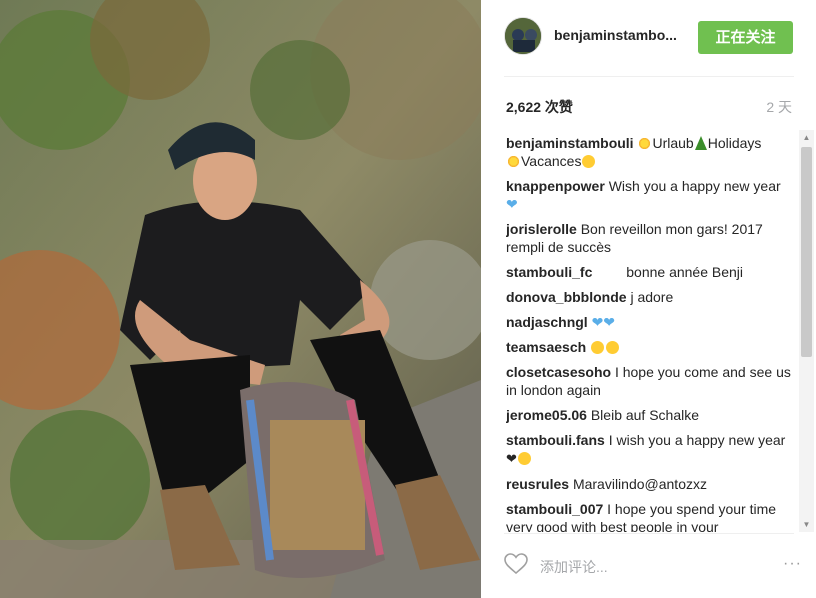  I want to click on comment-username: closetcasesoho, so click(558, 372).